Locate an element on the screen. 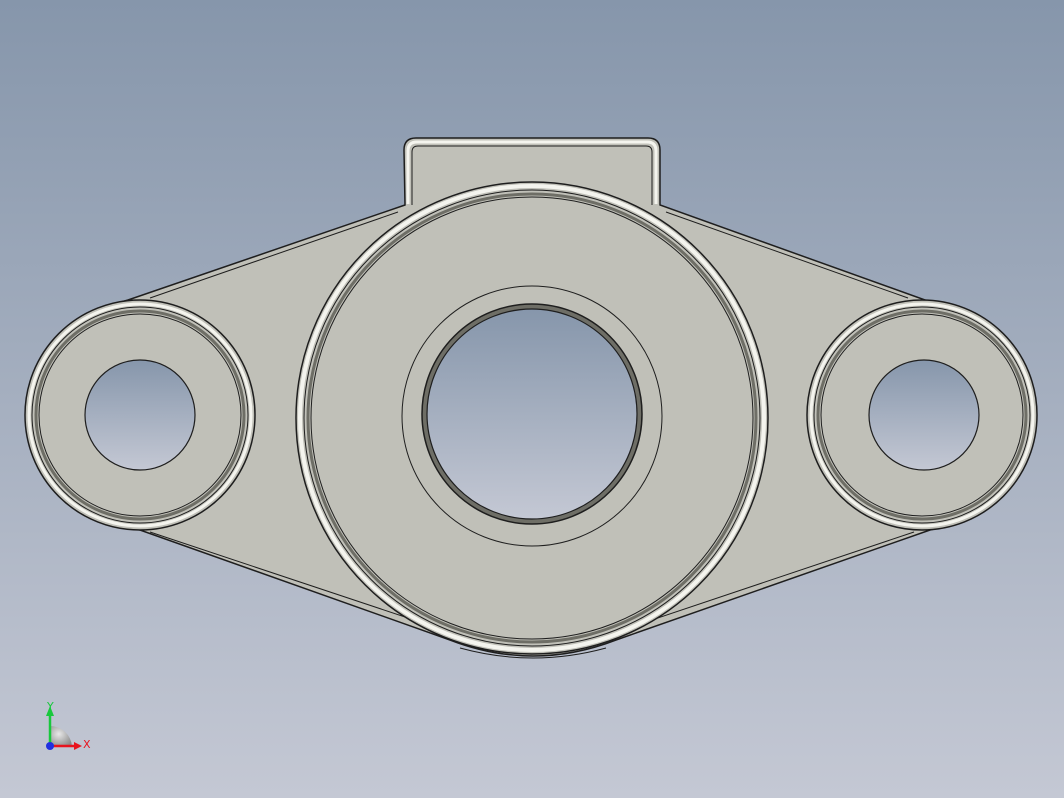 The width and height of the screenshot is (1064, 798). left-mounting-lug is located at coordinates (140, 415).